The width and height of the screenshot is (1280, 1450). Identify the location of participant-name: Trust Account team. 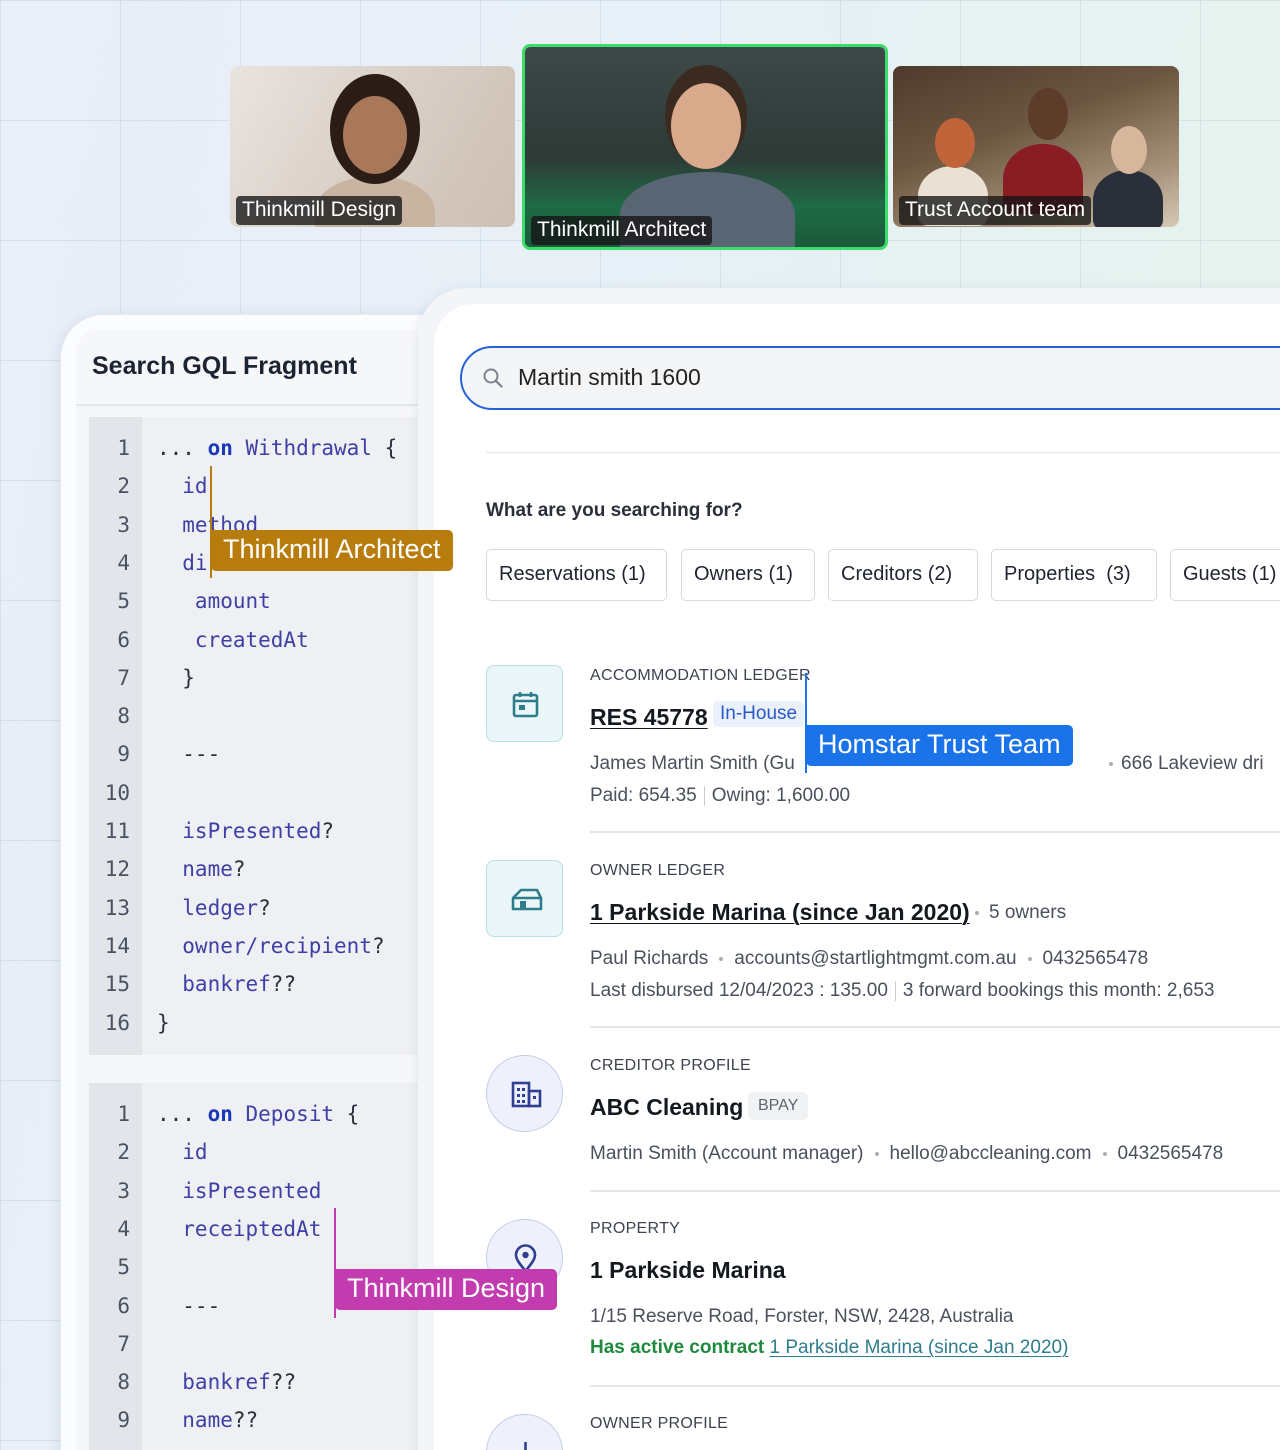
(995, 210).